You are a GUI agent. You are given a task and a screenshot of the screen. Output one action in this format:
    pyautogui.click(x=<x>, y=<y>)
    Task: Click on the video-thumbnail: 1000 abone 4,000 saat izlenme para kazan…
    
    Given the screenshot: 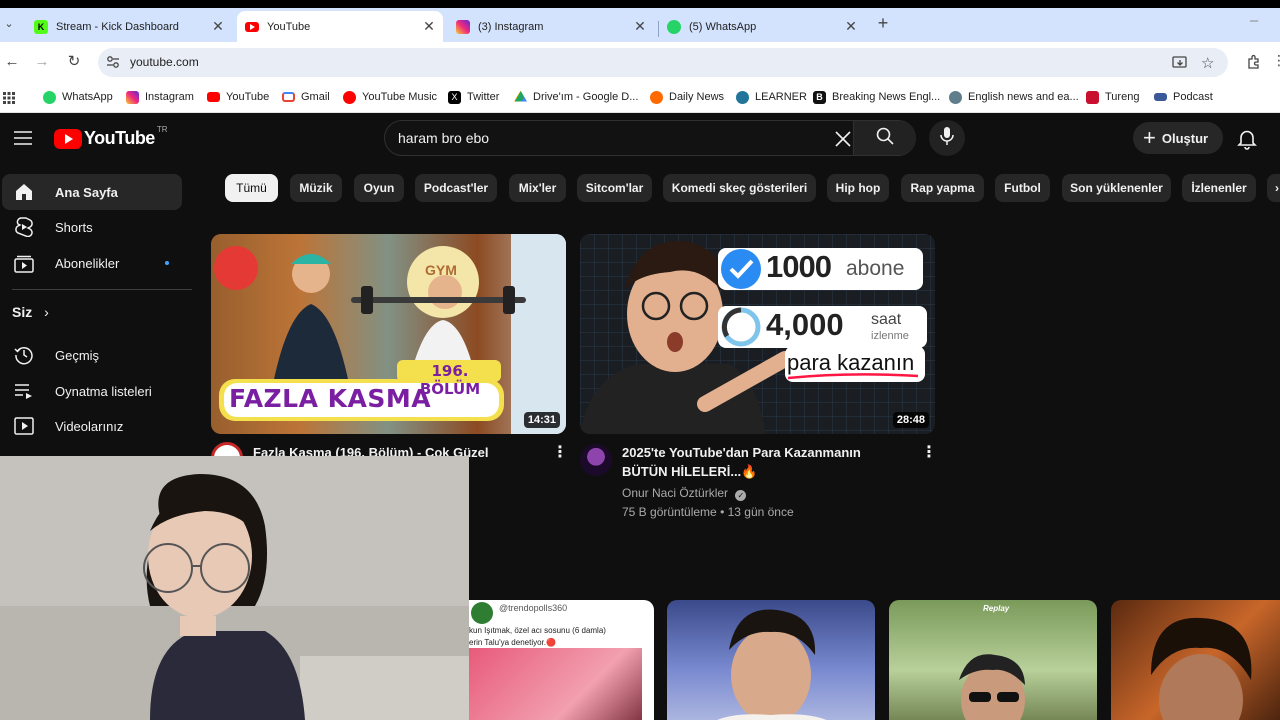 What is the action you would take?
    pyautogui.click(x=757, y=334)
    